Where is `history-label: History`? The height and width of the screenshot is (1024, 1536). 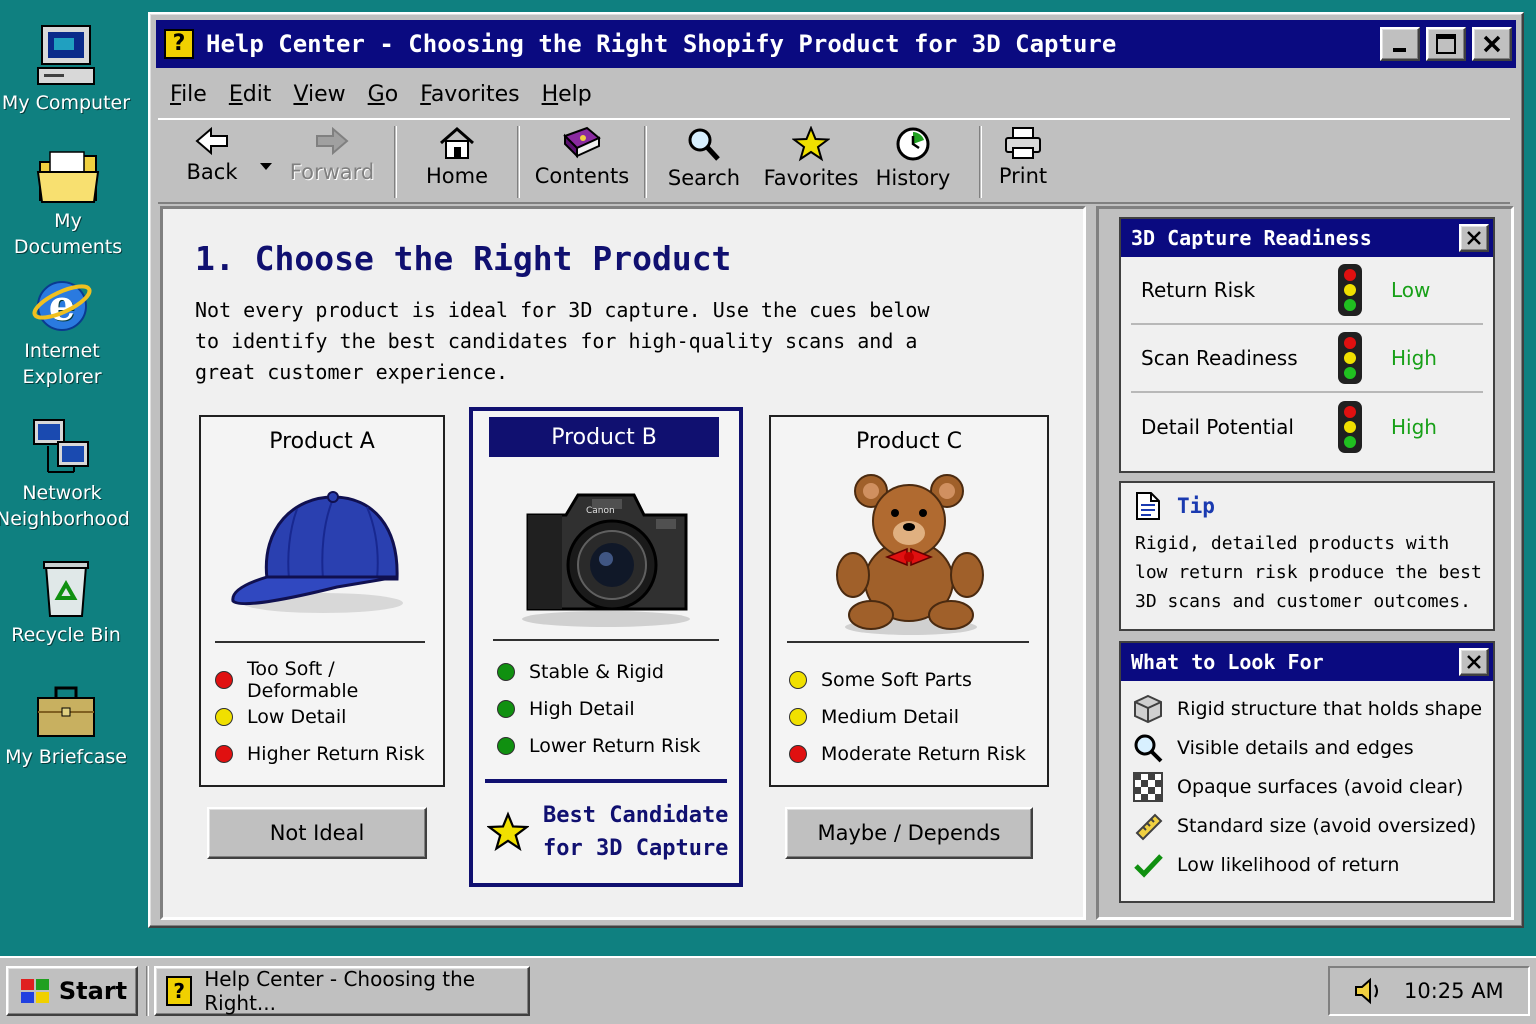 history-label: History is located at coordinates (913, 178).